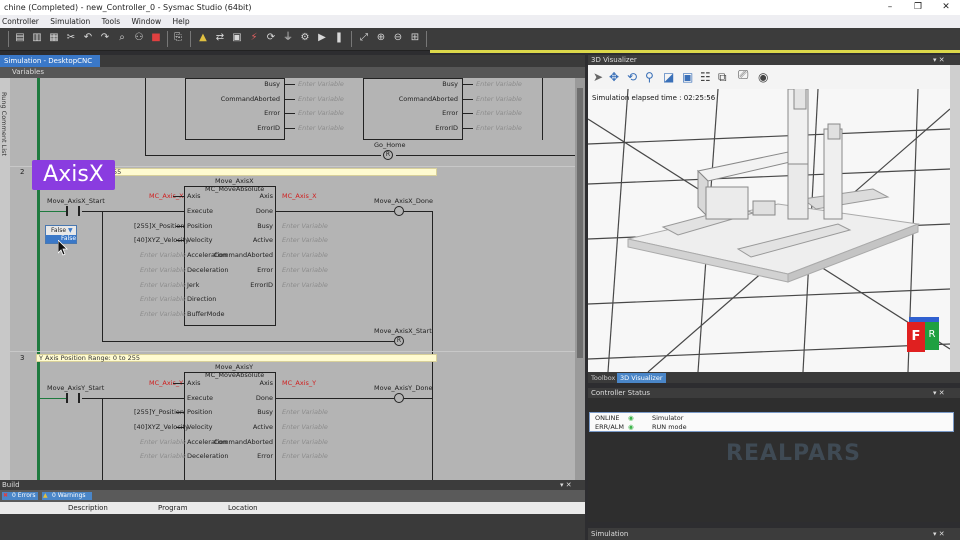  I want to click on tab-3d-visualizer: 3D Visualizer, so click(641, 378).